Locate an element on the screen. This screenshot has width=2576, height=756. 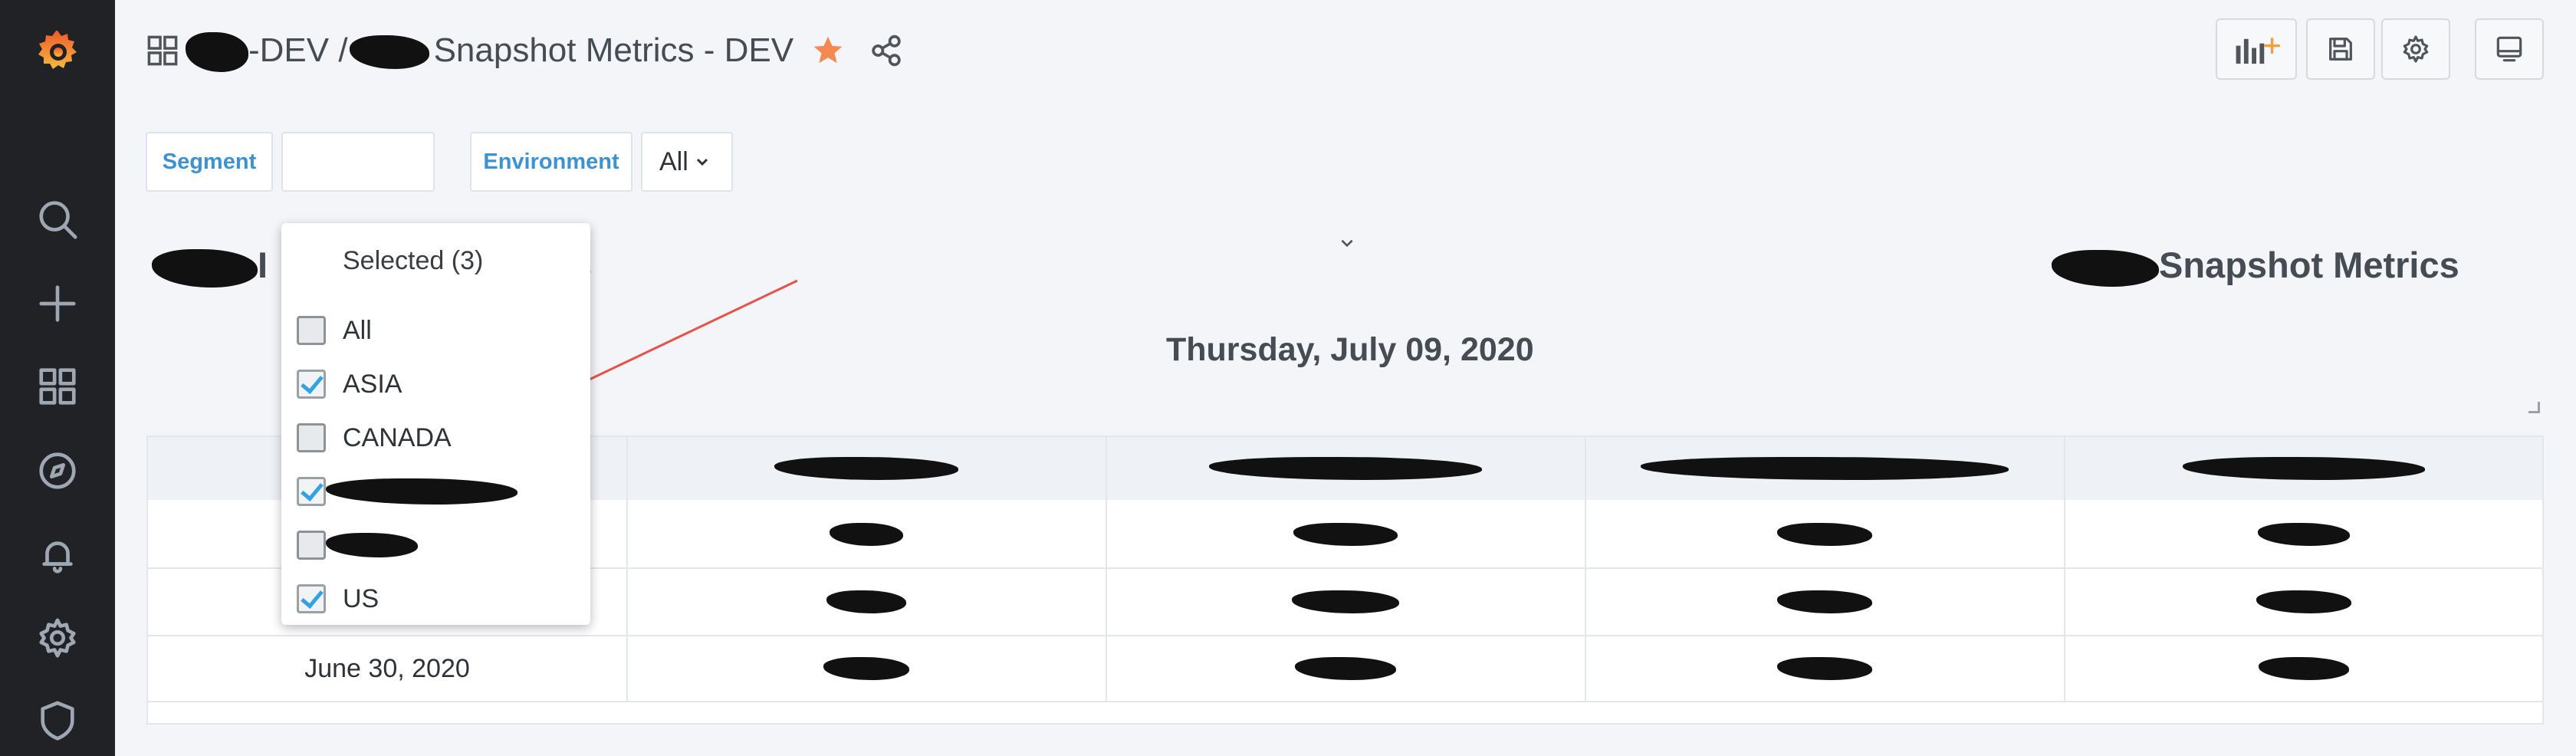
segment-label: Segment is located at coordinates (209, 162).